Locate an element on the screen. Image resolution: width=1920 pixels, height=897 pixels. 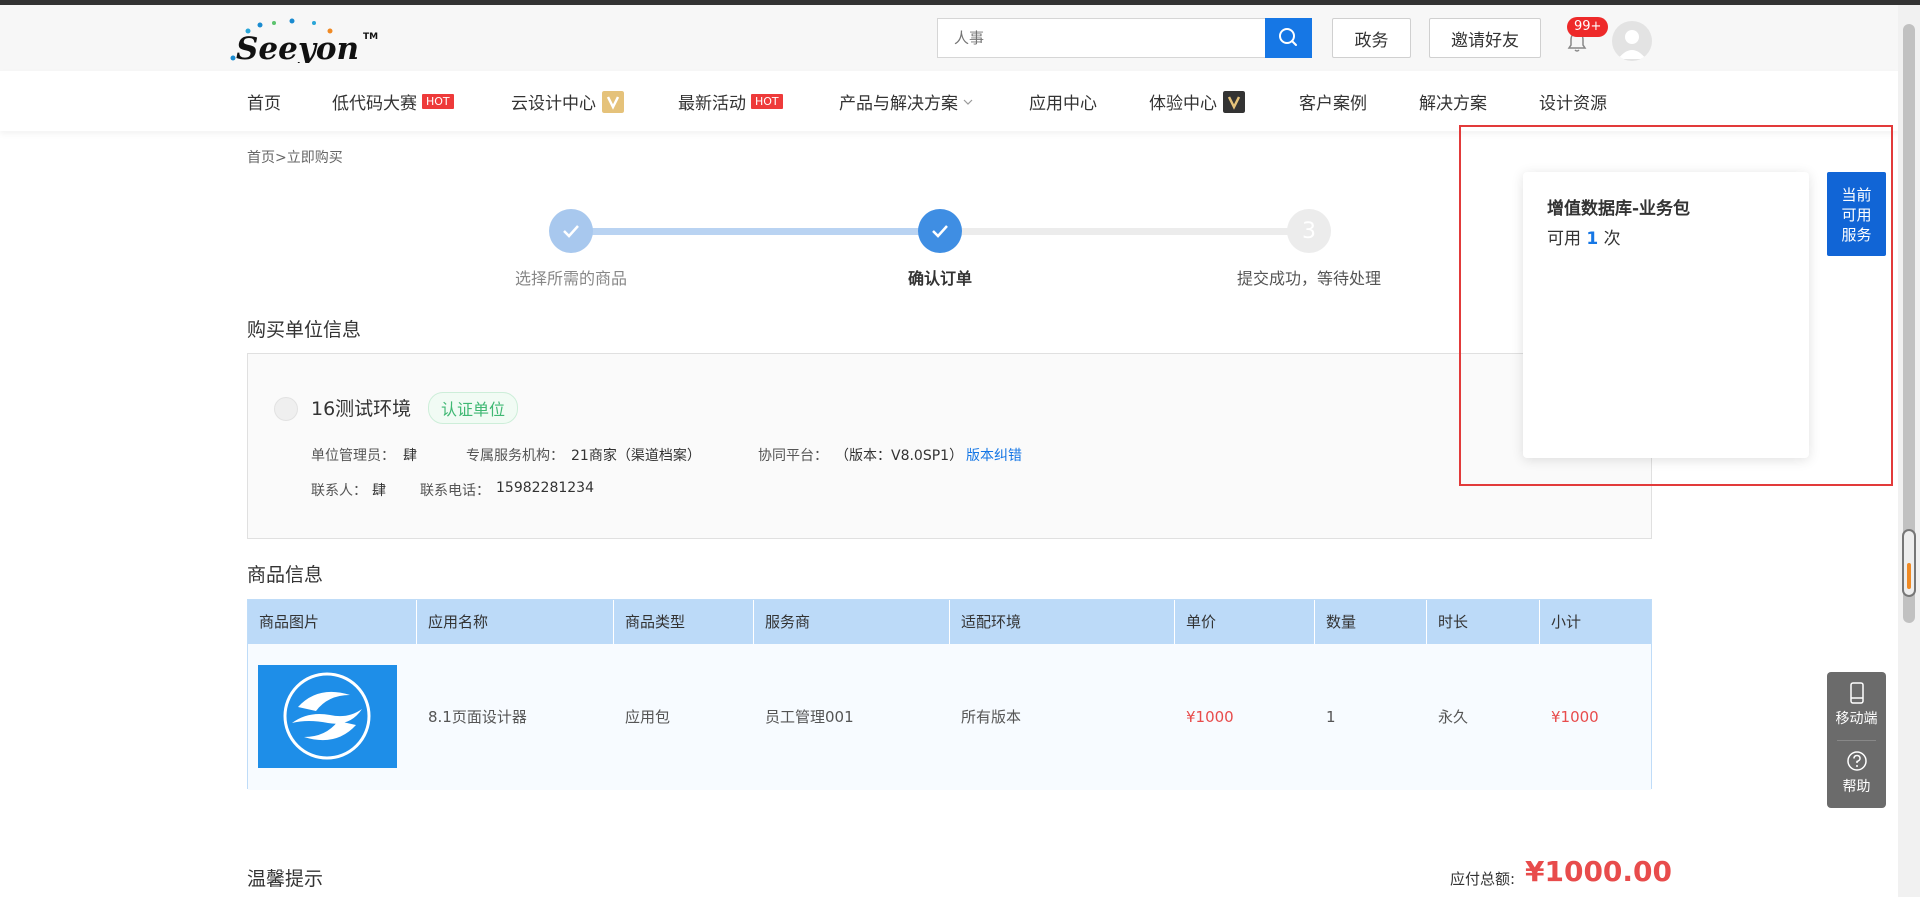
avatar-icon is located at coordinates (1632, 44).